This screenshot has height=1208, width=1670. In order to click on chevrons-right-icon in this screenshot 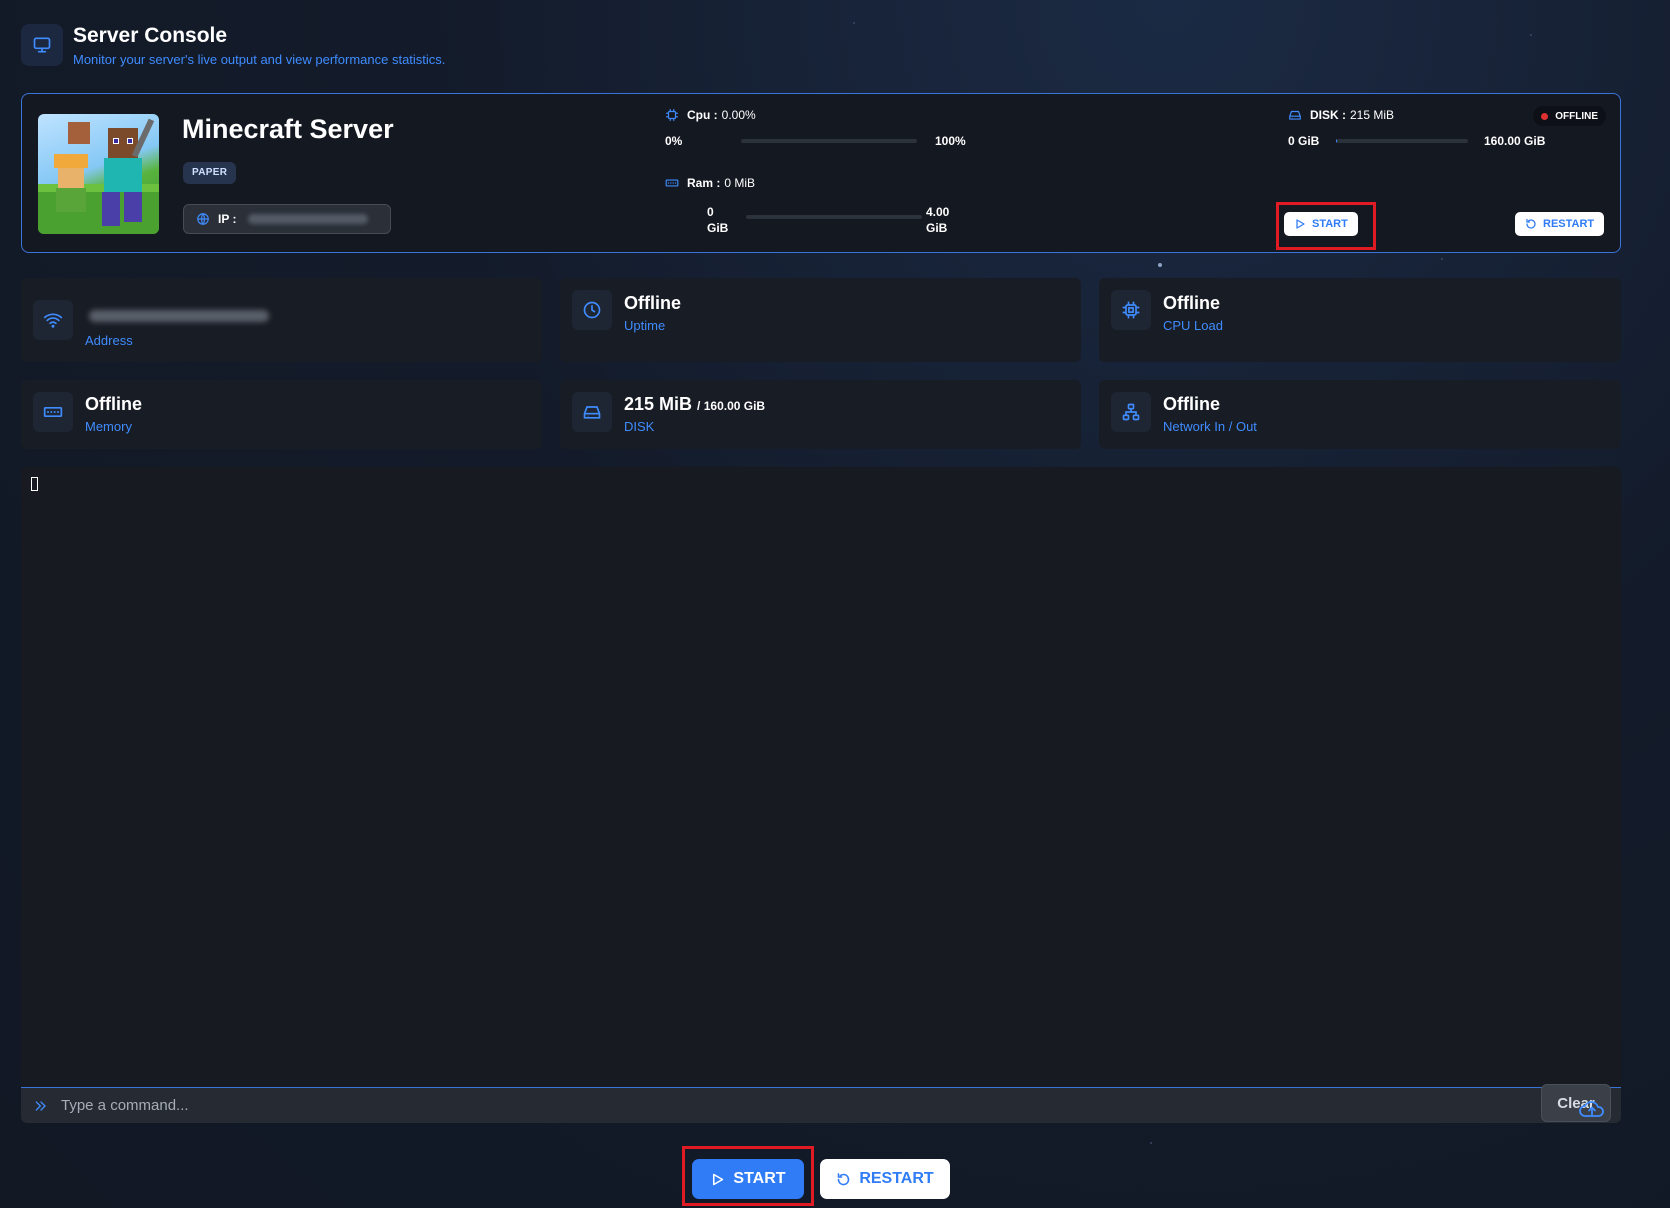, I will do `click(41, 1106)`.